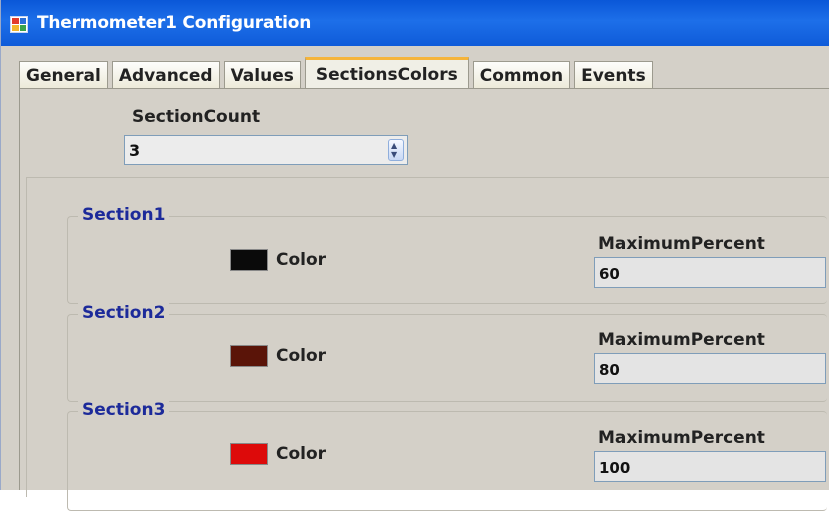 The height and width of the screenshot is (511, 829). Describe the element at coordinates (394, 146) in the screenshot. I see `spin-up-icon: ▲` at that location.